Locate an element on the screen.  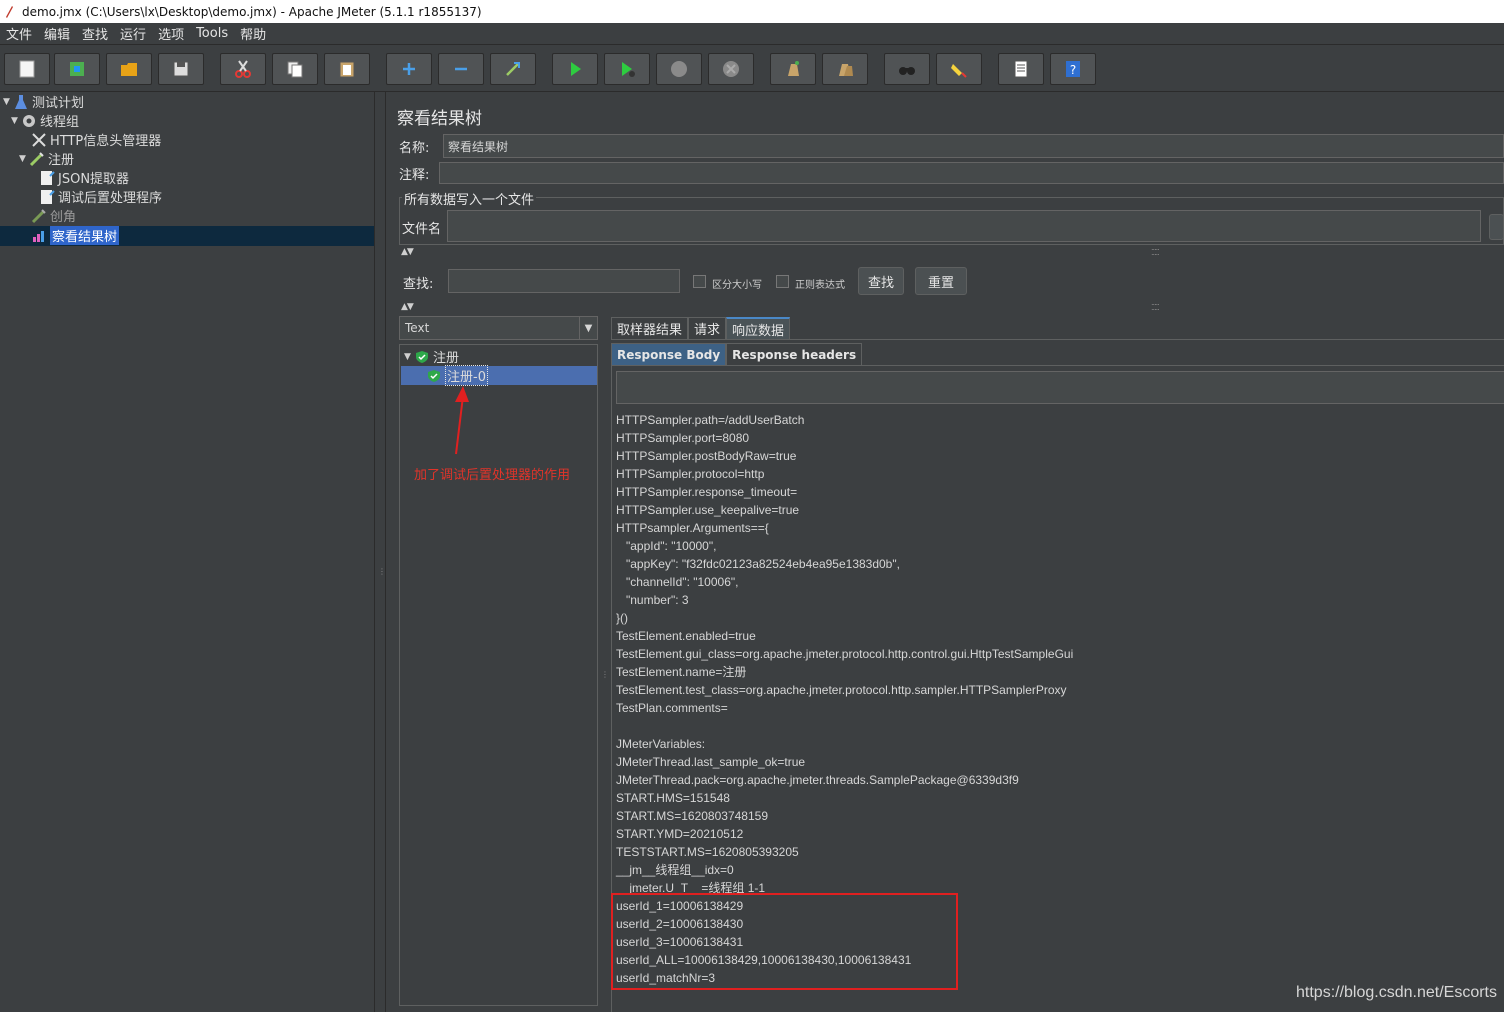
response-line: HTTPSampler.use_keepalive=true is located at coordinates (708, 510).